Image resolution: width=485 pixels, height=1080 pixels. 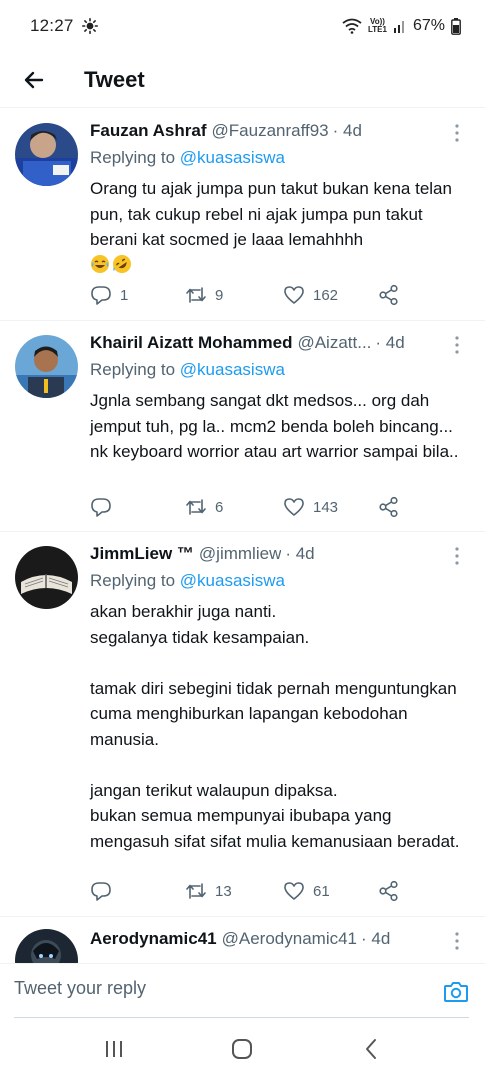 What do you see at coordinates (242, 80) in the screenshot?
I see `app-header: Tweet` at bounding box center [242, 80].